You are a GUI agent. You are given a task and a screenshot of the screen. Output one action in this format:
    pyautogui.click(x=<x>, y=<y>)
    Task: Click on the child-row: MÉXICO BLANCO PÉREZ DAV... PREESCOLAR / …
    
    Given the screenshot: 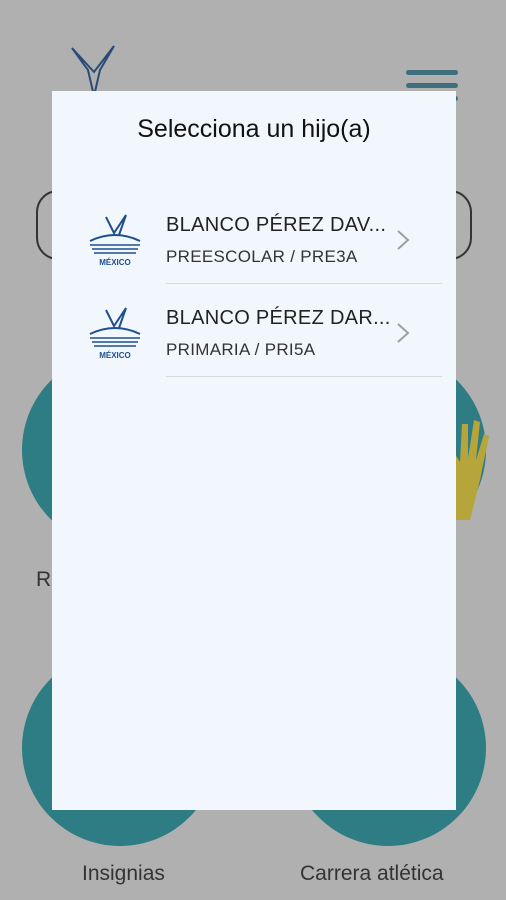 What is the action you would take?
    pyautogui.click(x=254, y=237)
    